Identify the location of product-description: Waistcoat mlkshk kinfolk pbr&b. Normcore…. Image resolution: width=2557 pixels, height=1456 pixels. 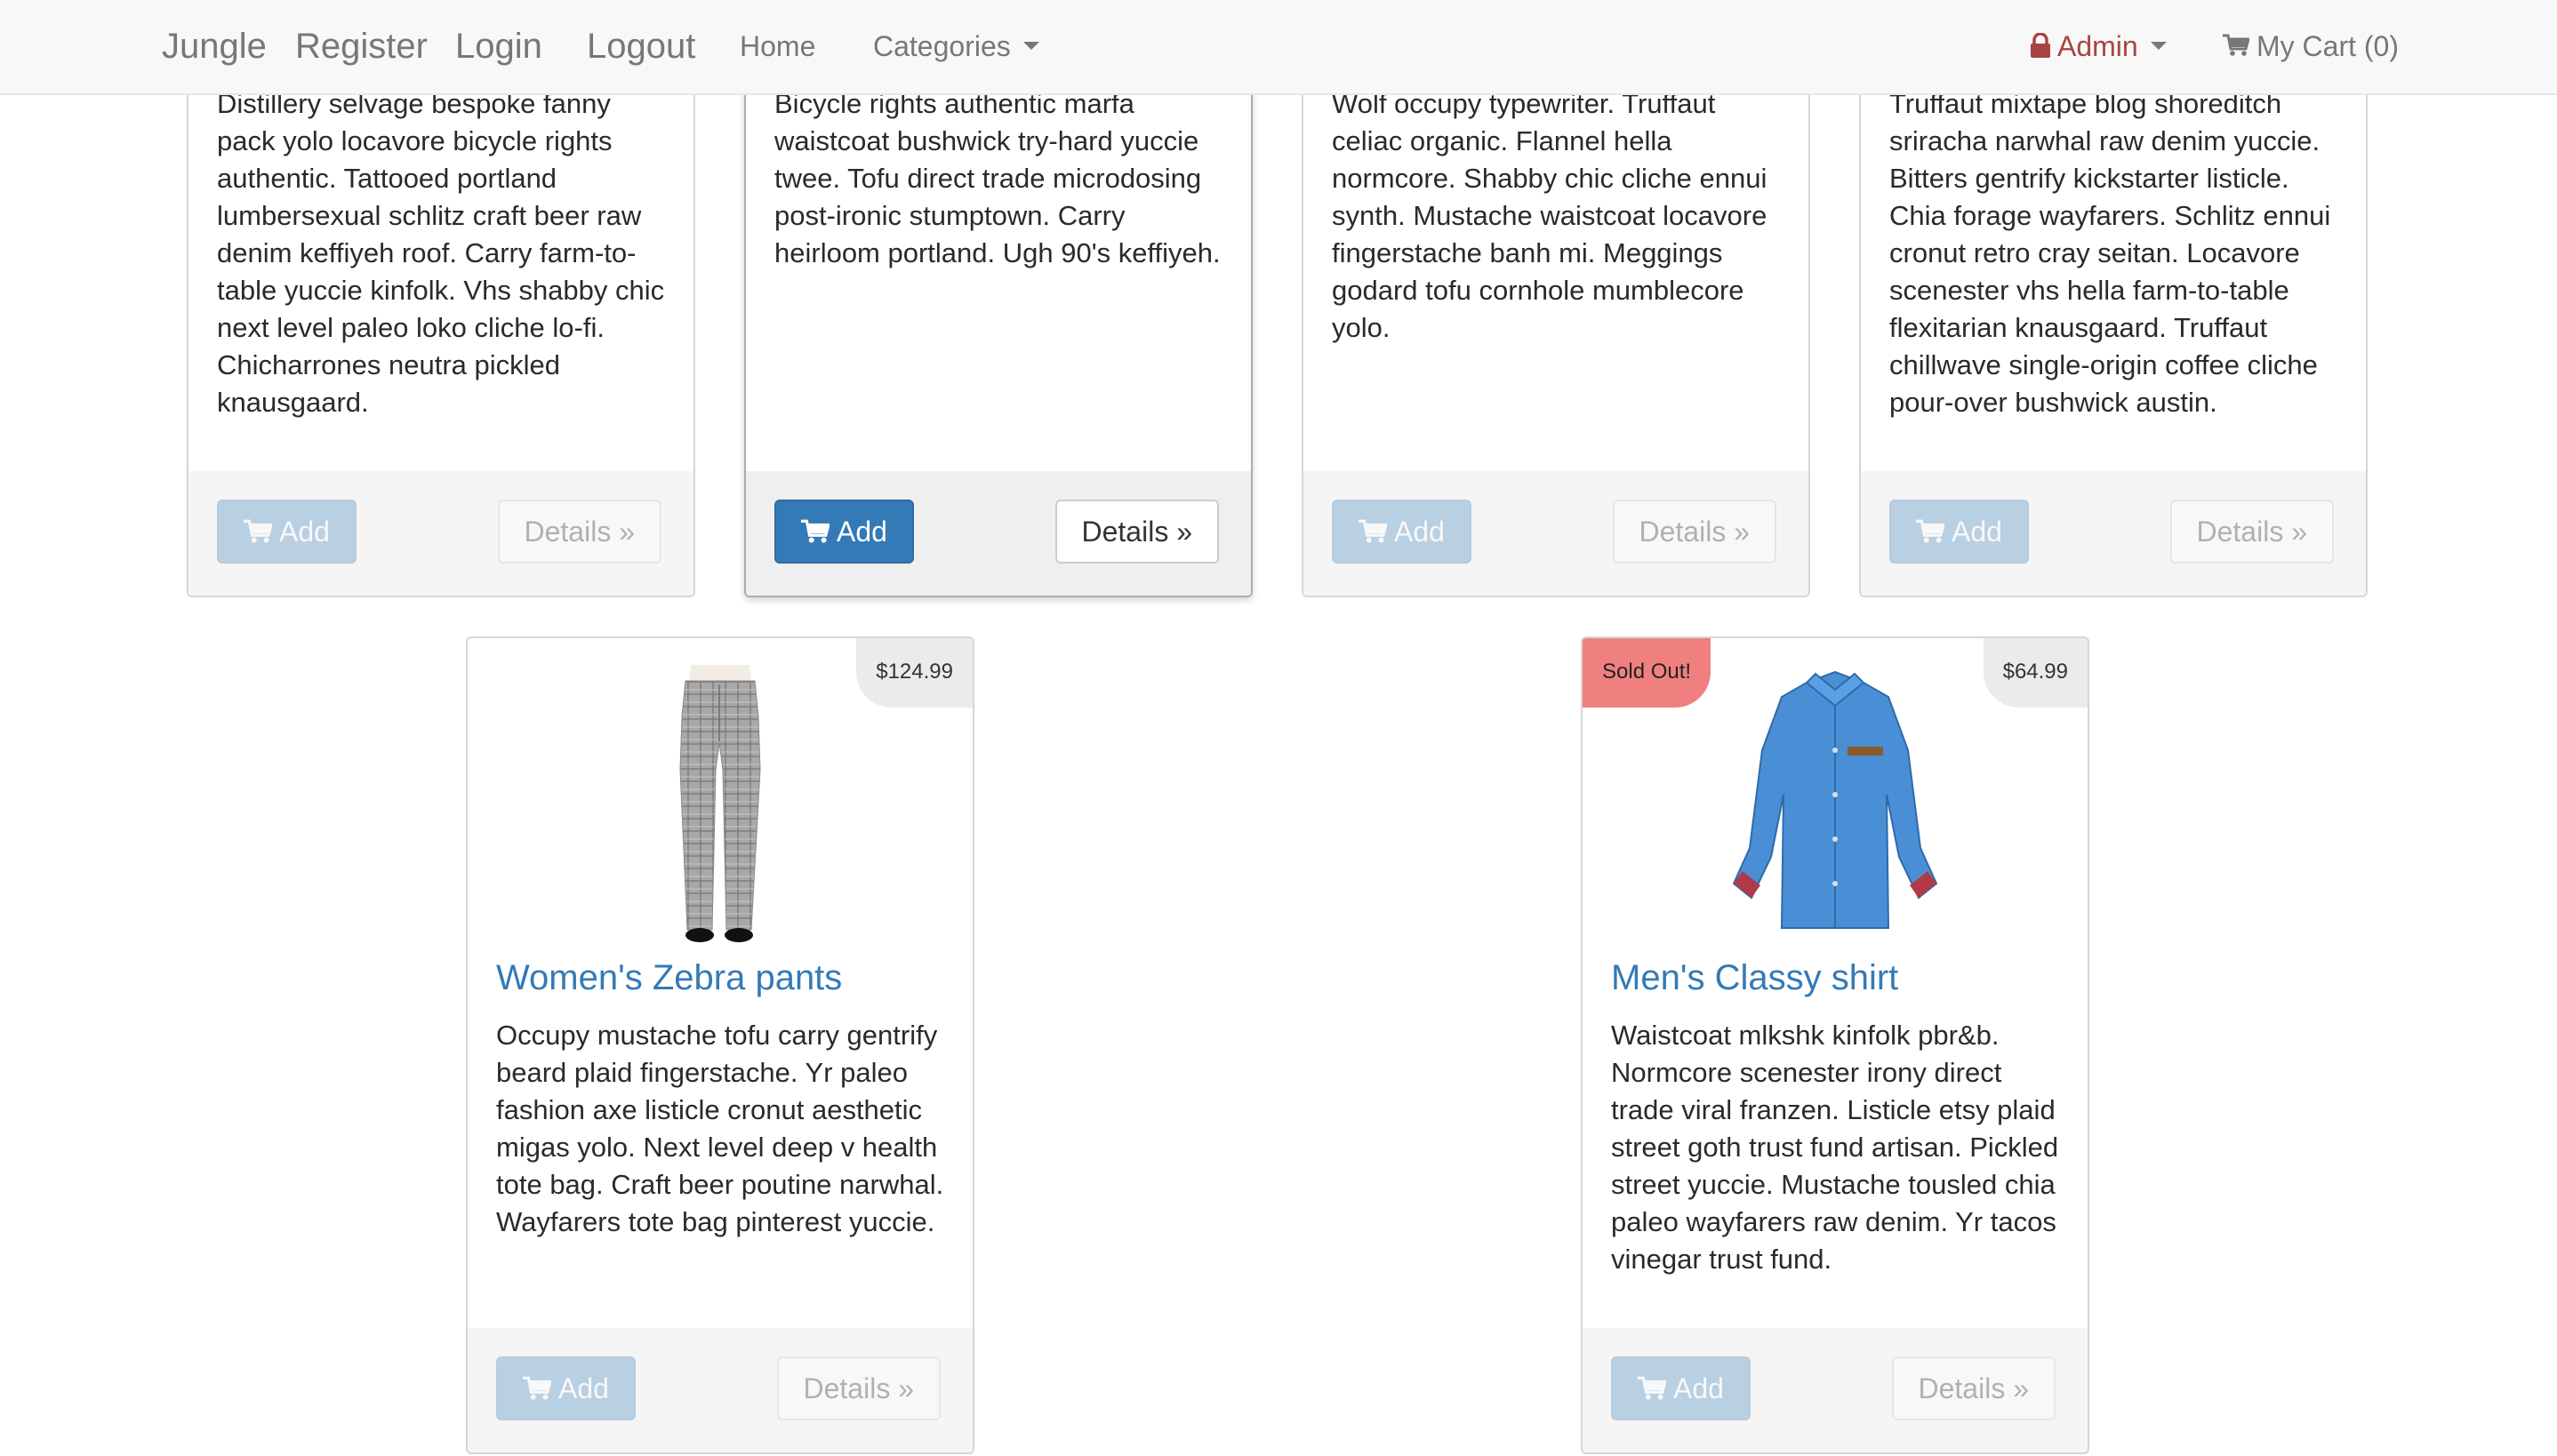
(1835, 1147).